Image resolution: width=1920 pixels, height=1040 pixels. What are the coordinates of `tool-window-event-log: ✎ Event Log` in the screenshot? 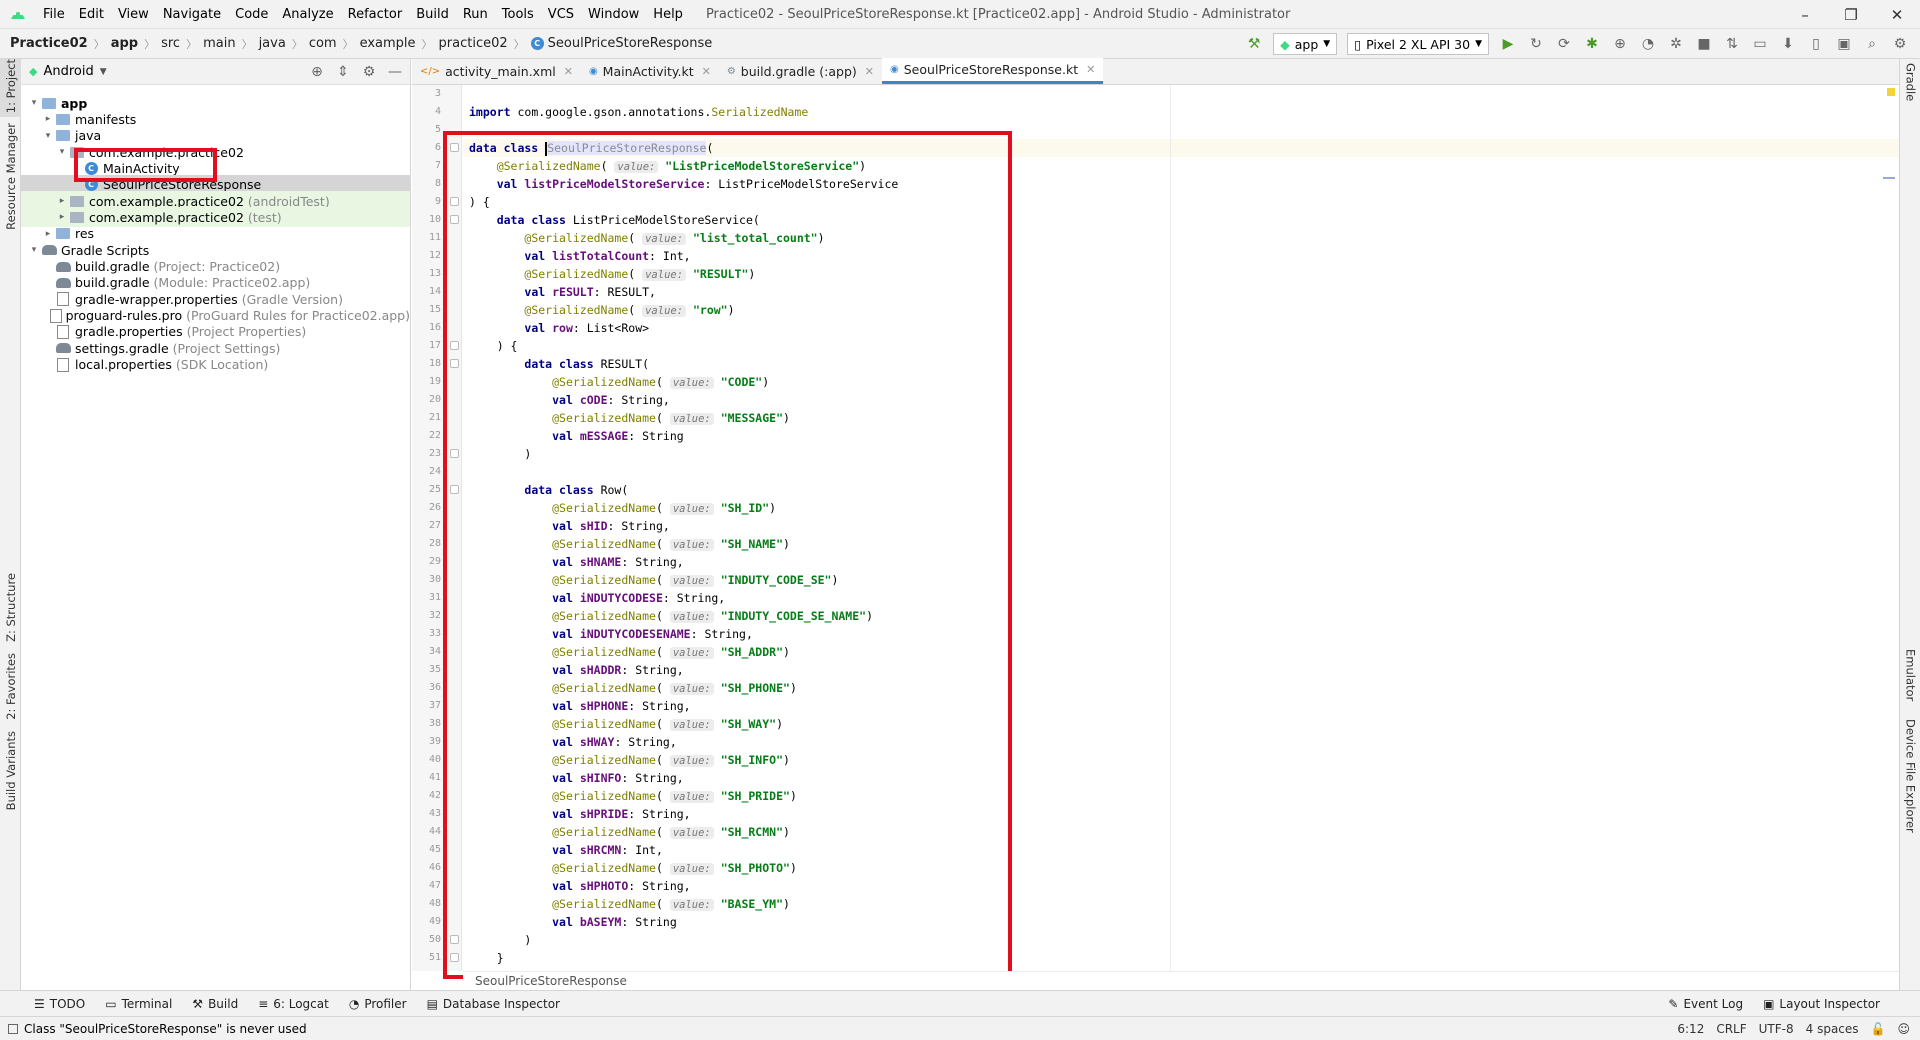 It's located at (1705, 1004).